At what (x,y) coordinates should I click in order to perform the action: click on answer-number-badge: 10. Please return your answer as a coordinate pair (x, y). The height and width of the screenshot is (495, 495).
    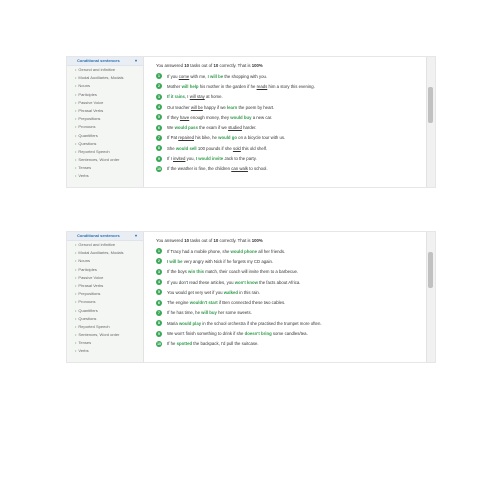
    Looking at the image, I should click on (159, 168).